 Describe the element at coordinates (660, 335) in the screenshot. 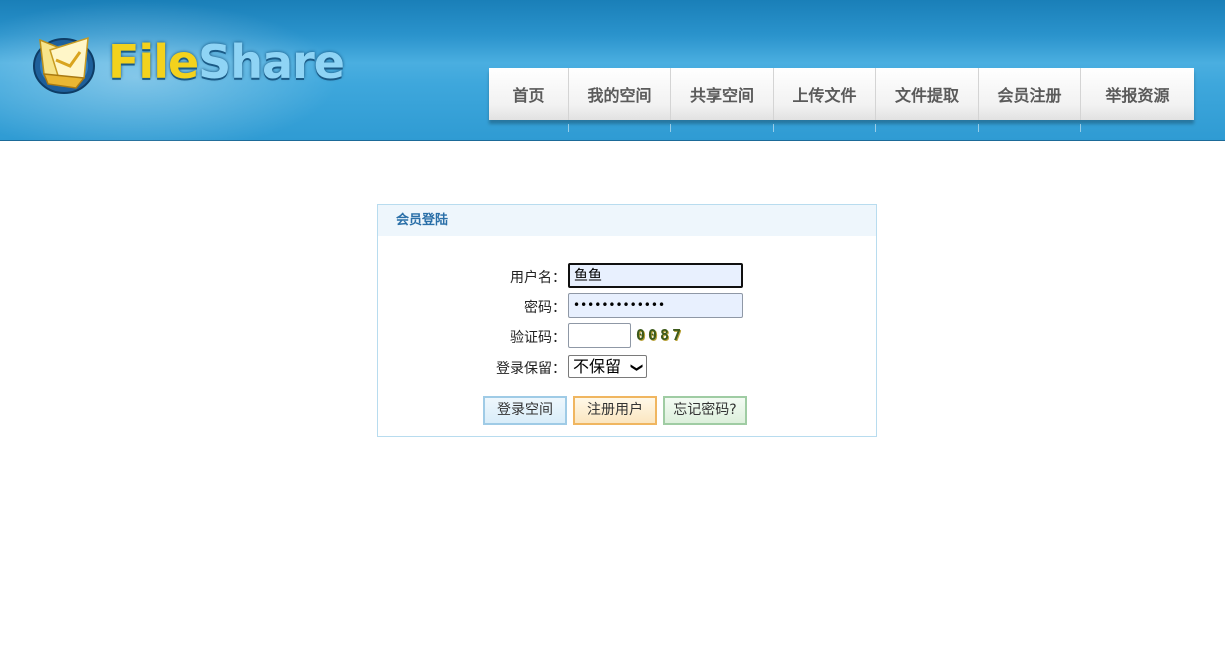

I see `captcha-image: 0087` at that location.